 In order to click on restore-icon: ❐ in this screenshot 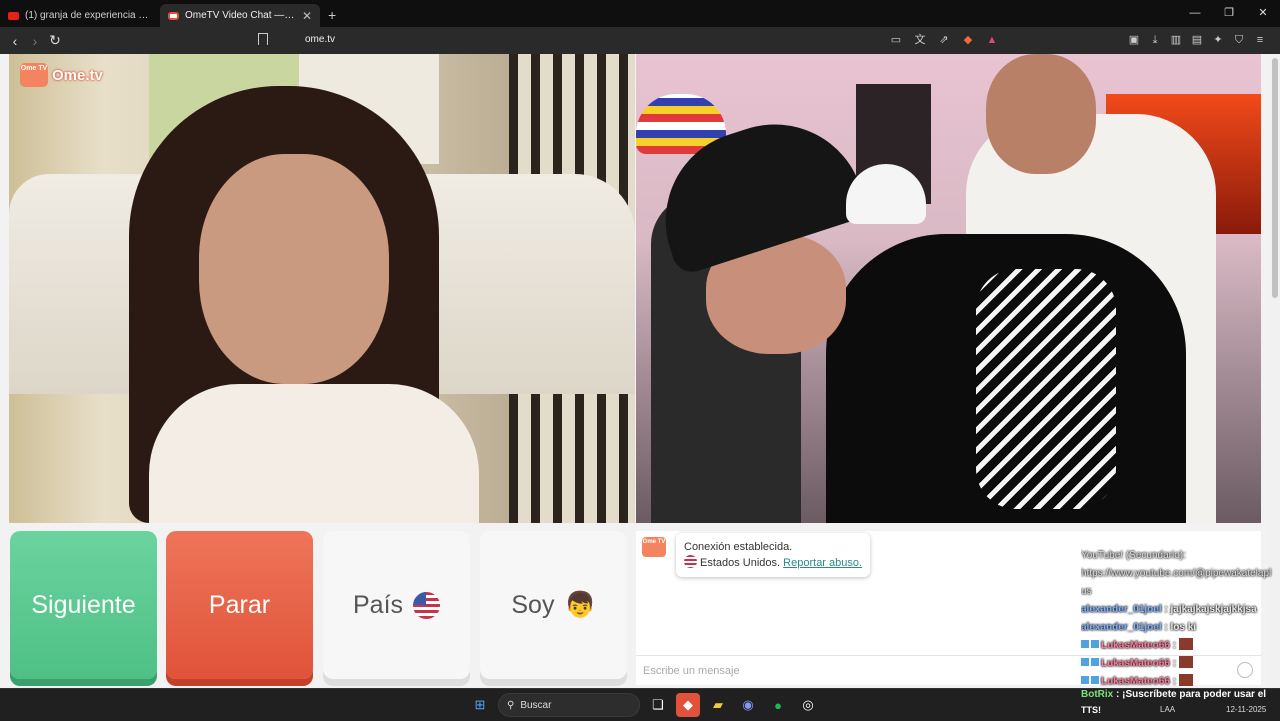, I will do `click(1229, 13)`.